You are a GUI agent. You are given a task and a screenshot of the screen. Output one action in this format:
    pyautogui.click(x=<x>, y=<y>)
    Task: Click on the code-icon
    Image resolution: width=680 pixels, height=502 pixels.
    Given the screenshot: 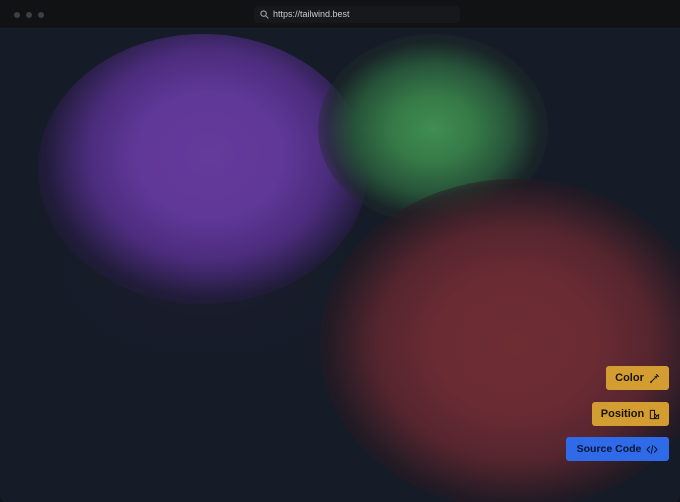 What is the action you would take?
    pyautogui.click(x=652, y=449)
    